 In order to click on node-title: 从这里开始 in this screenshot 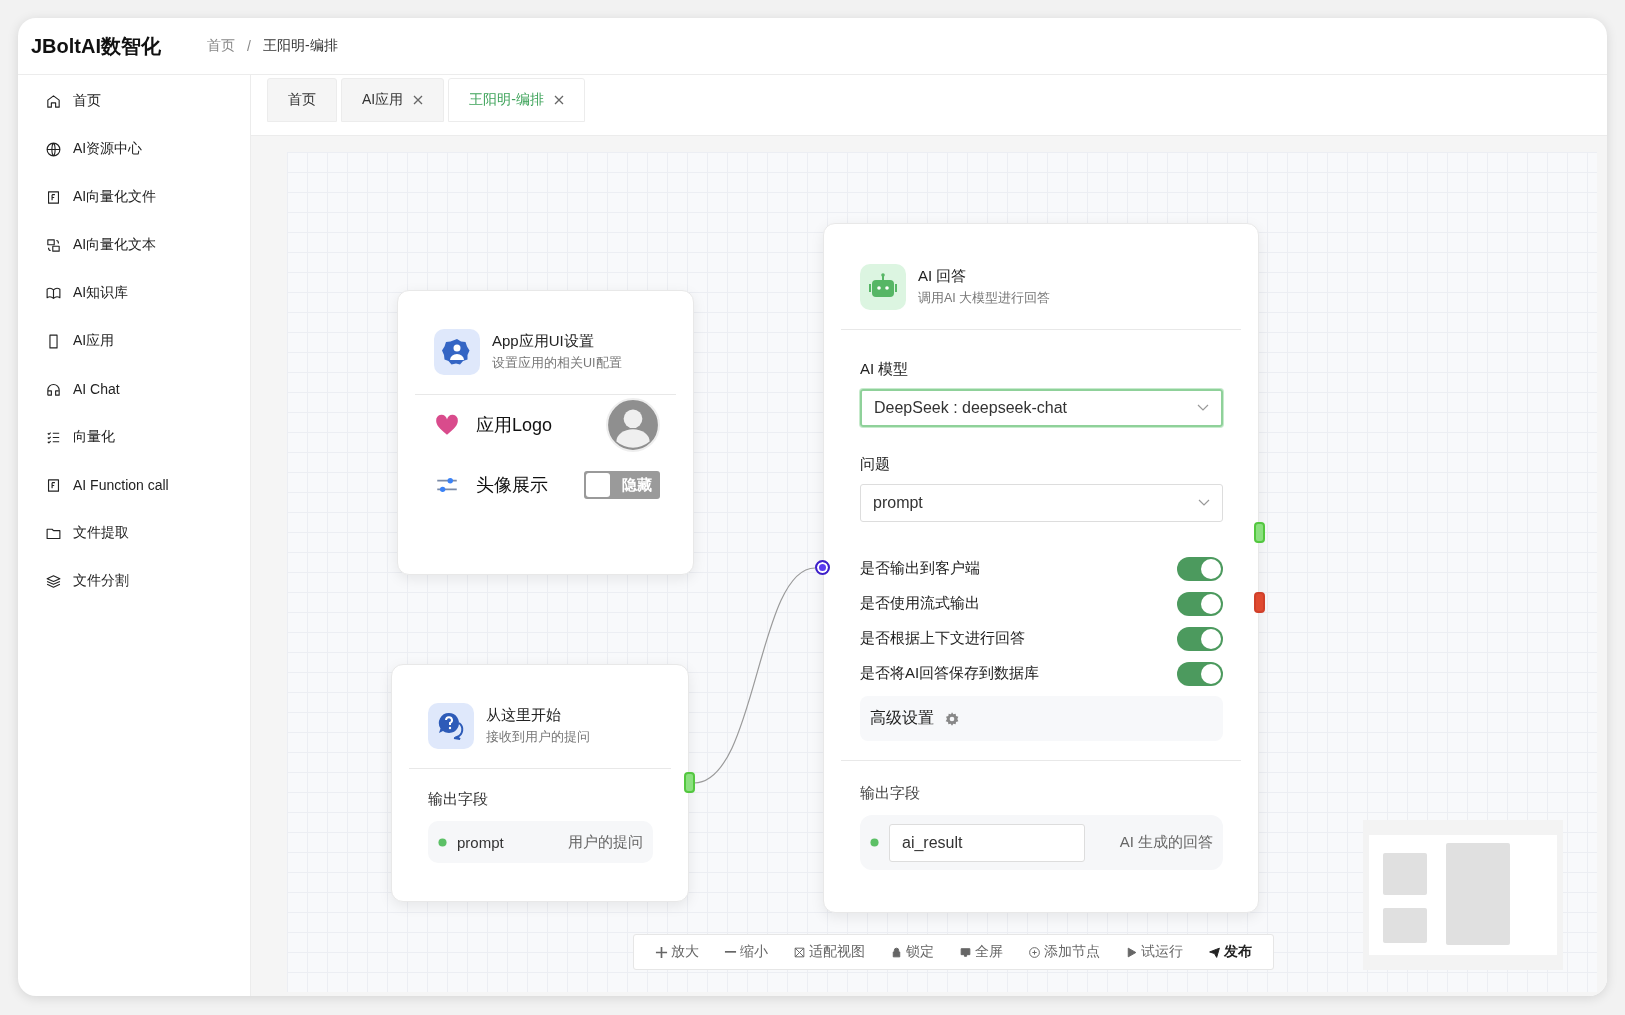, I will do `click(524, 715)`.